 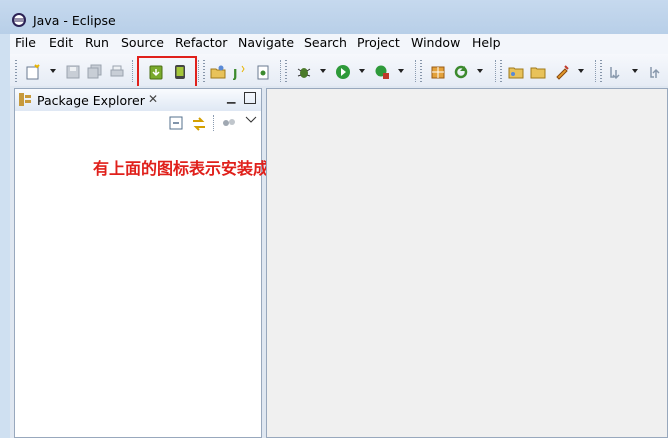 I want to click on panel-tab-bar: Package Explorer ✕ ▁, so click(x=138, y=100).